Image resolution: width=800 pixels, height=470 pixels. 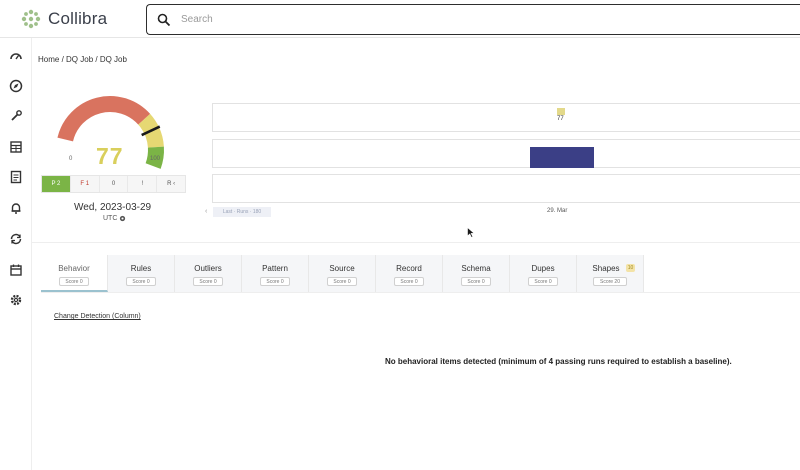 I want to click on report-icon, so click(x=16, y=177).